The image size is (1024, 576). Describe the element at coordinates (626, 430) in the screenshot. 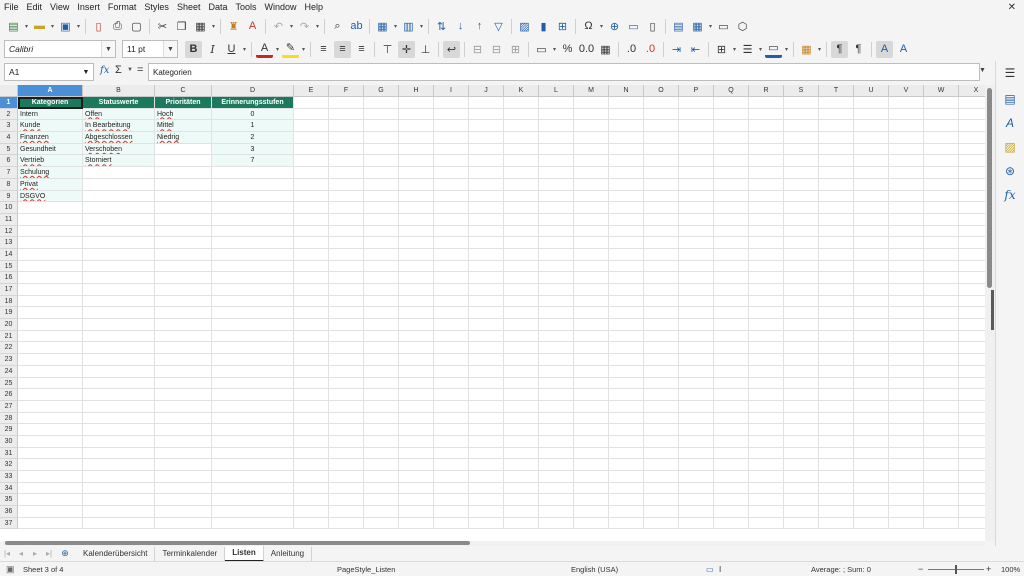

I see `cell-n29` at that location.